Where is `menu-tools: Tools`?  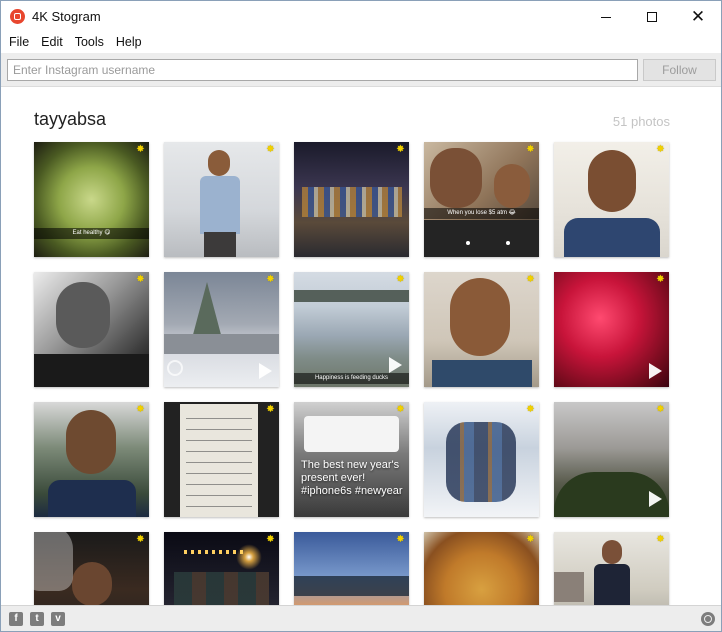 menu-tools: Tools is located at coordinates (89, 42).